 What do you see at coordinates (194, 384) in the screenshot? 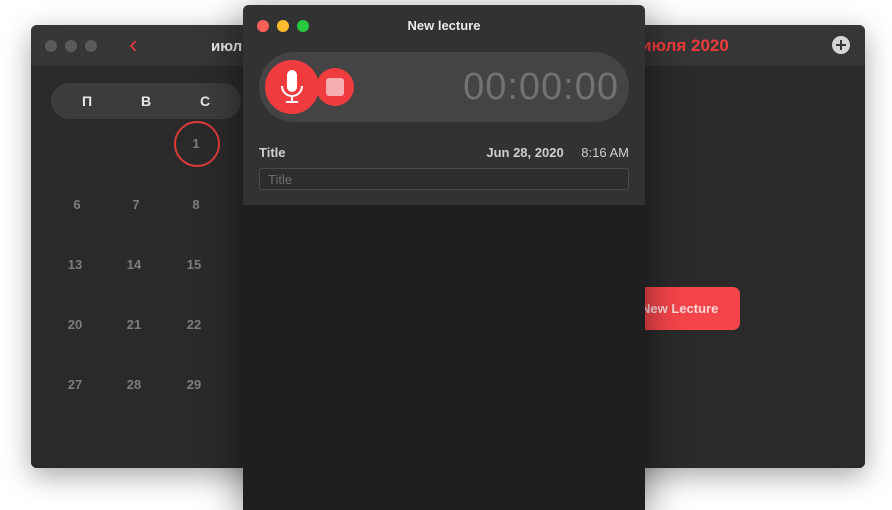
I see `calendar-day: 29` at bounding box center [194, 384].